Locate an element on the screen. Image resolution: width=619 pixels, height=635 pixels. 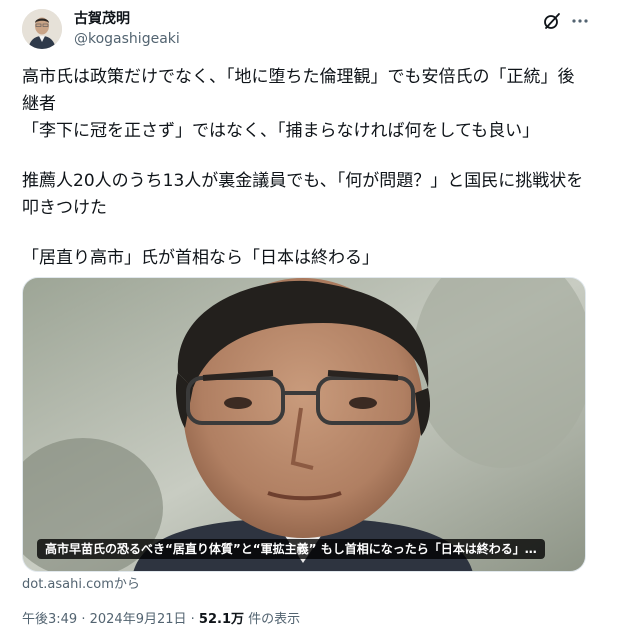
tweet-line: 叩きつけた is located at coordinates (64, 208).